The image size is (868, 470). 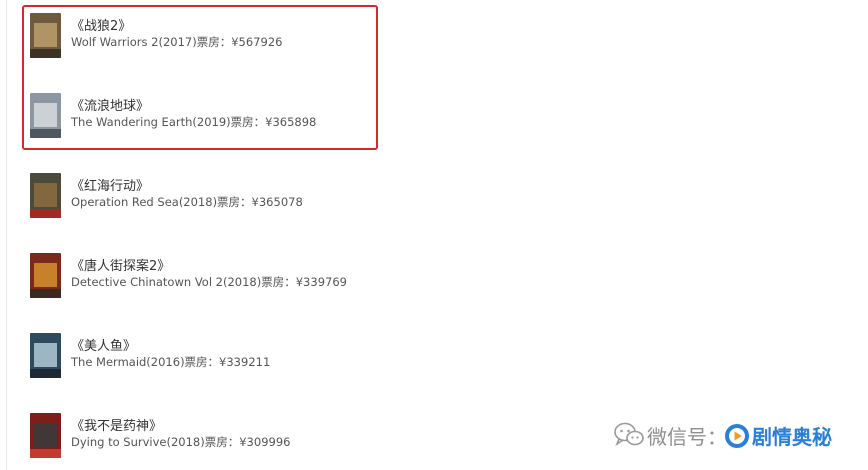 I want to click on highlight-box, so click(x=200, y=77).